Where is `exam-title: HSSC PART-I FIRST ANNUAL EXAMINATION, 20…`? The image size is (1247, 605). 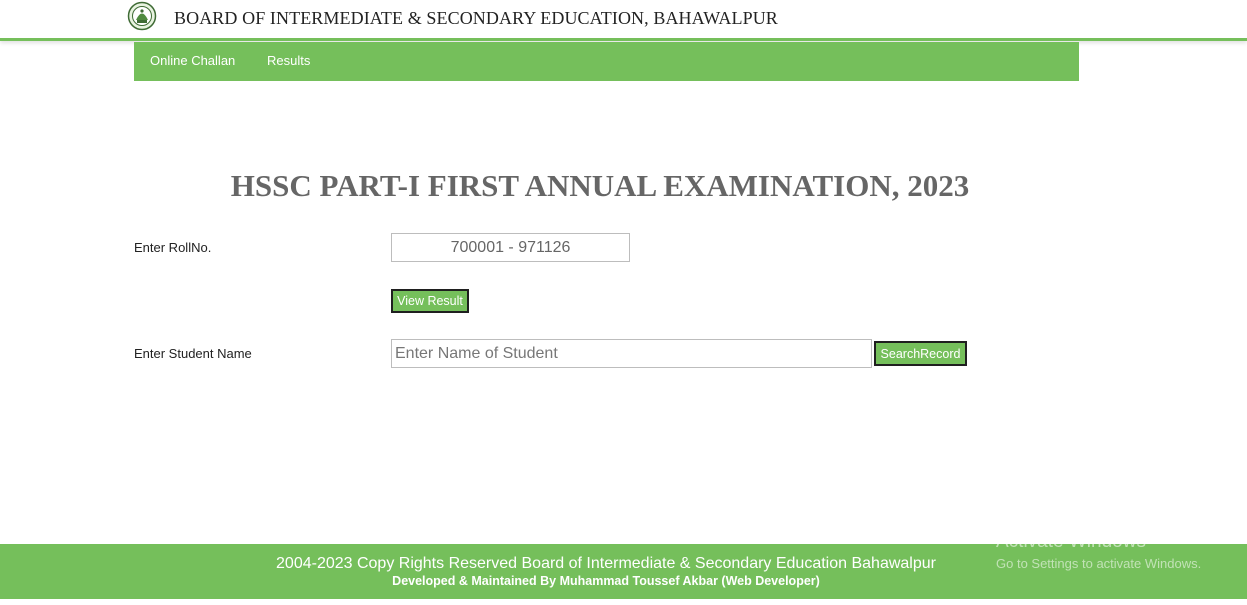 exam-title: HSSC PART-I FIRST ANNUAL EXAMINATION, 20… is located at coordinates (600, 185).